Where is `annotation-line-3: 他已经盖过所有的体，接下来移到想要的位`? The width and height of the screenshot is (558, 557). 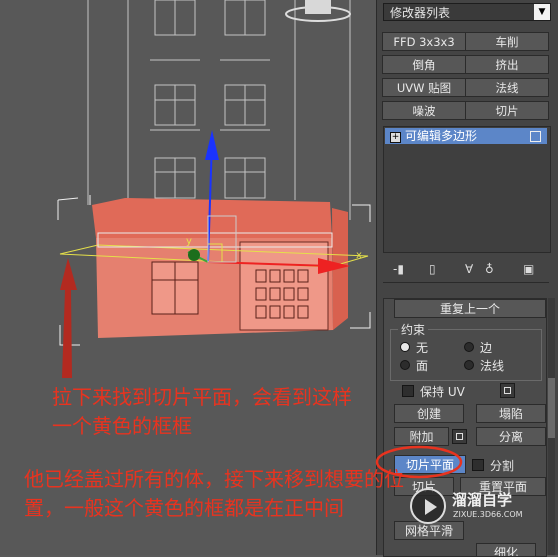
annotation-line-3: 他已经盖过所有的体，接下来移到想要的位 is located at coordinates (214, 479).